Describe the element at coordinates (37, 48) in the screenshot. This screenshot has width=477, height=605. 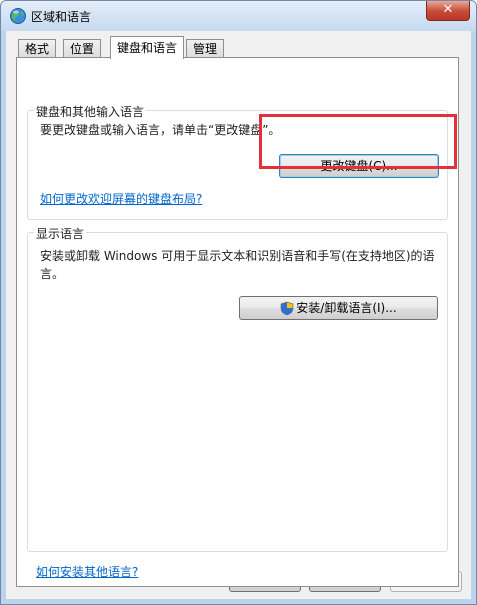
I see `tab-formats: 格式` at that location.